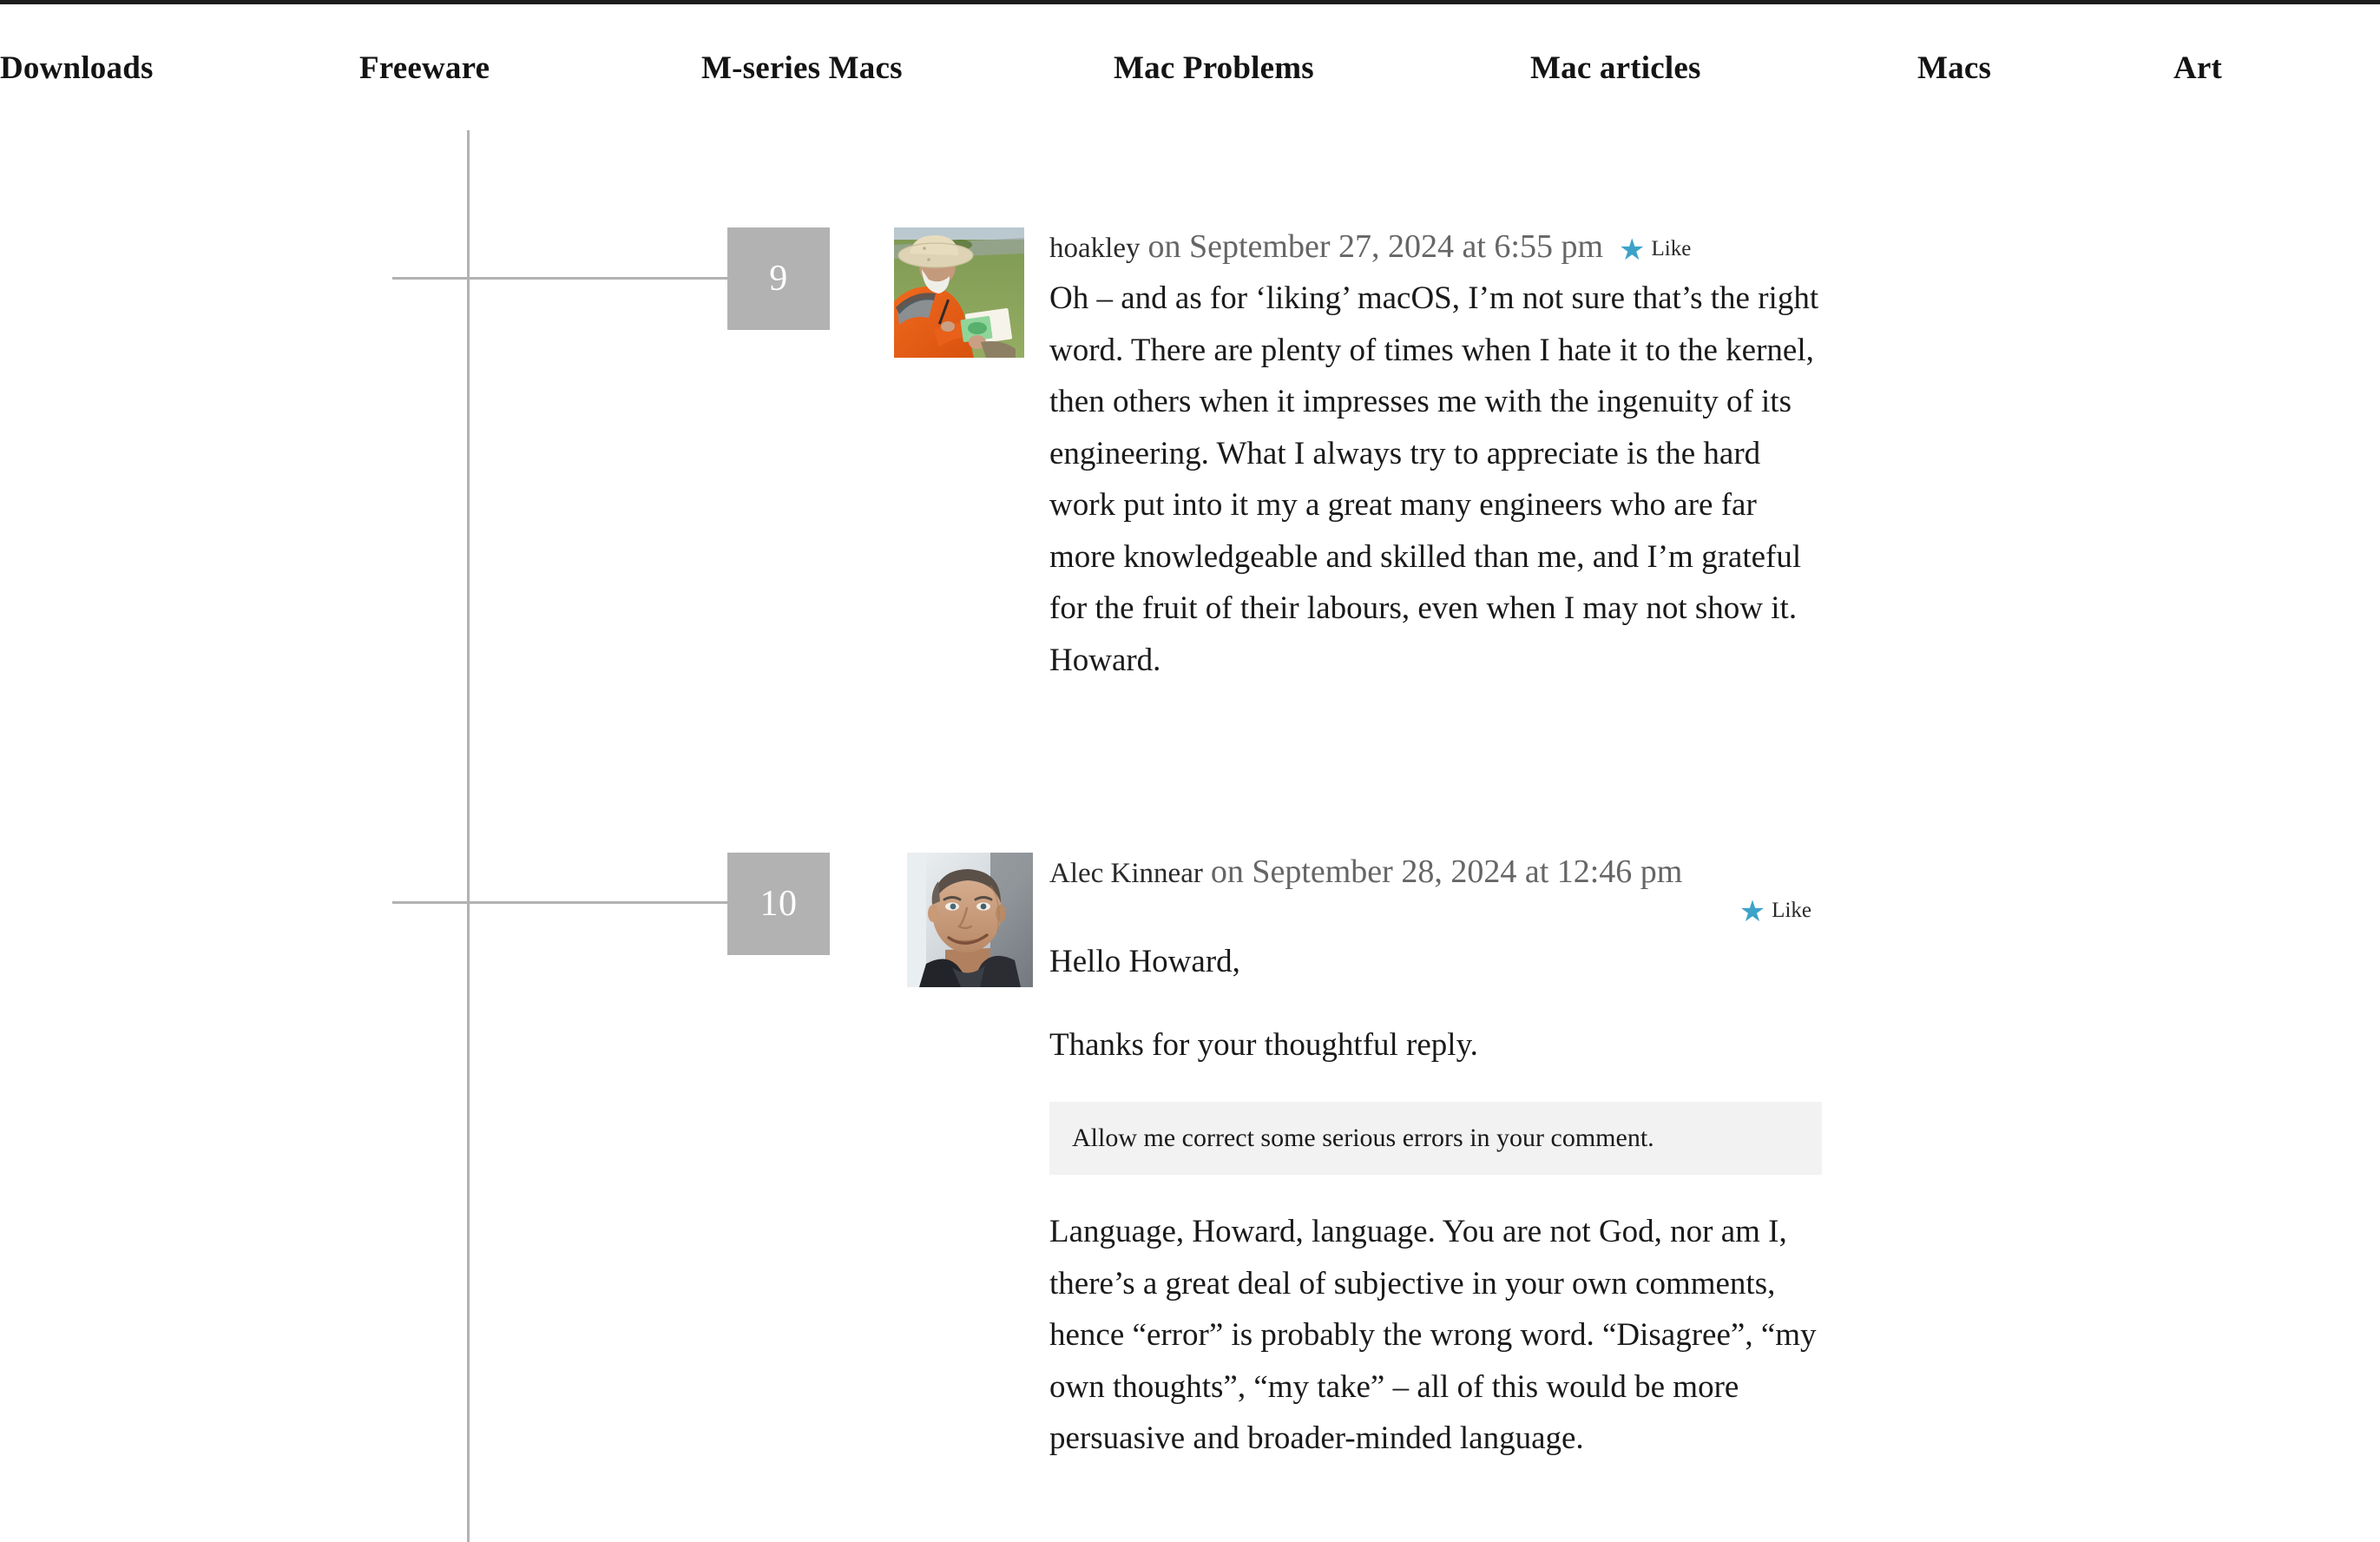  What do you see at coordinates (1615, 68) in the screenshot?
I see `nav-item-mac-articles: Mac articles` at bounding box center [1615, 68].